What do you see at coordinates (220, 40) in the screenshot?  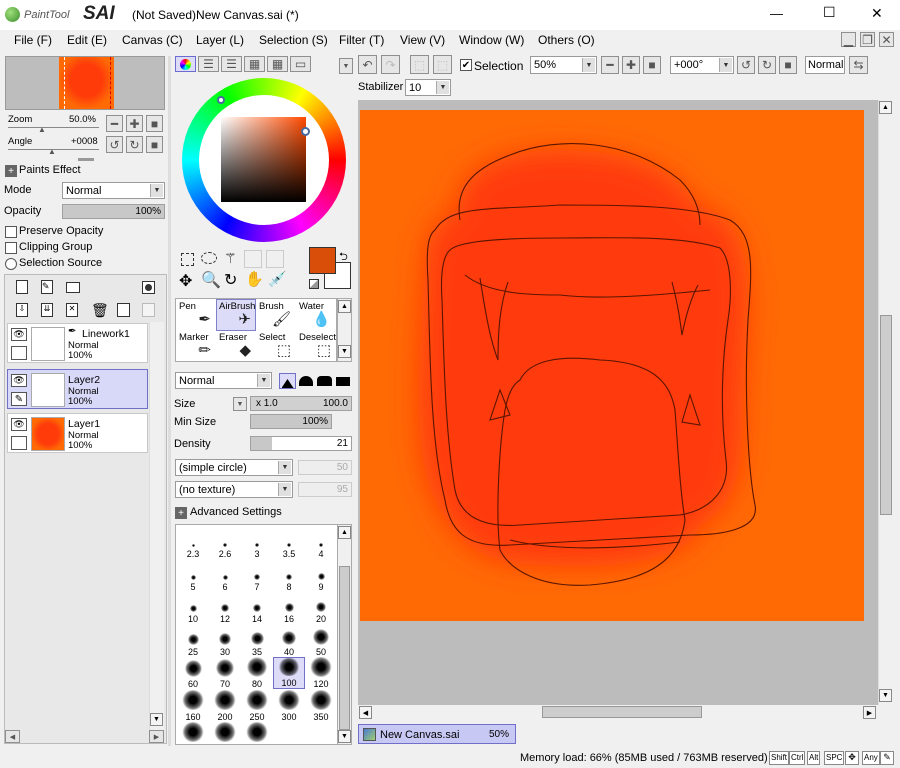 I see `menu-layer: Layer (L)` at bounding box center [220, 40].